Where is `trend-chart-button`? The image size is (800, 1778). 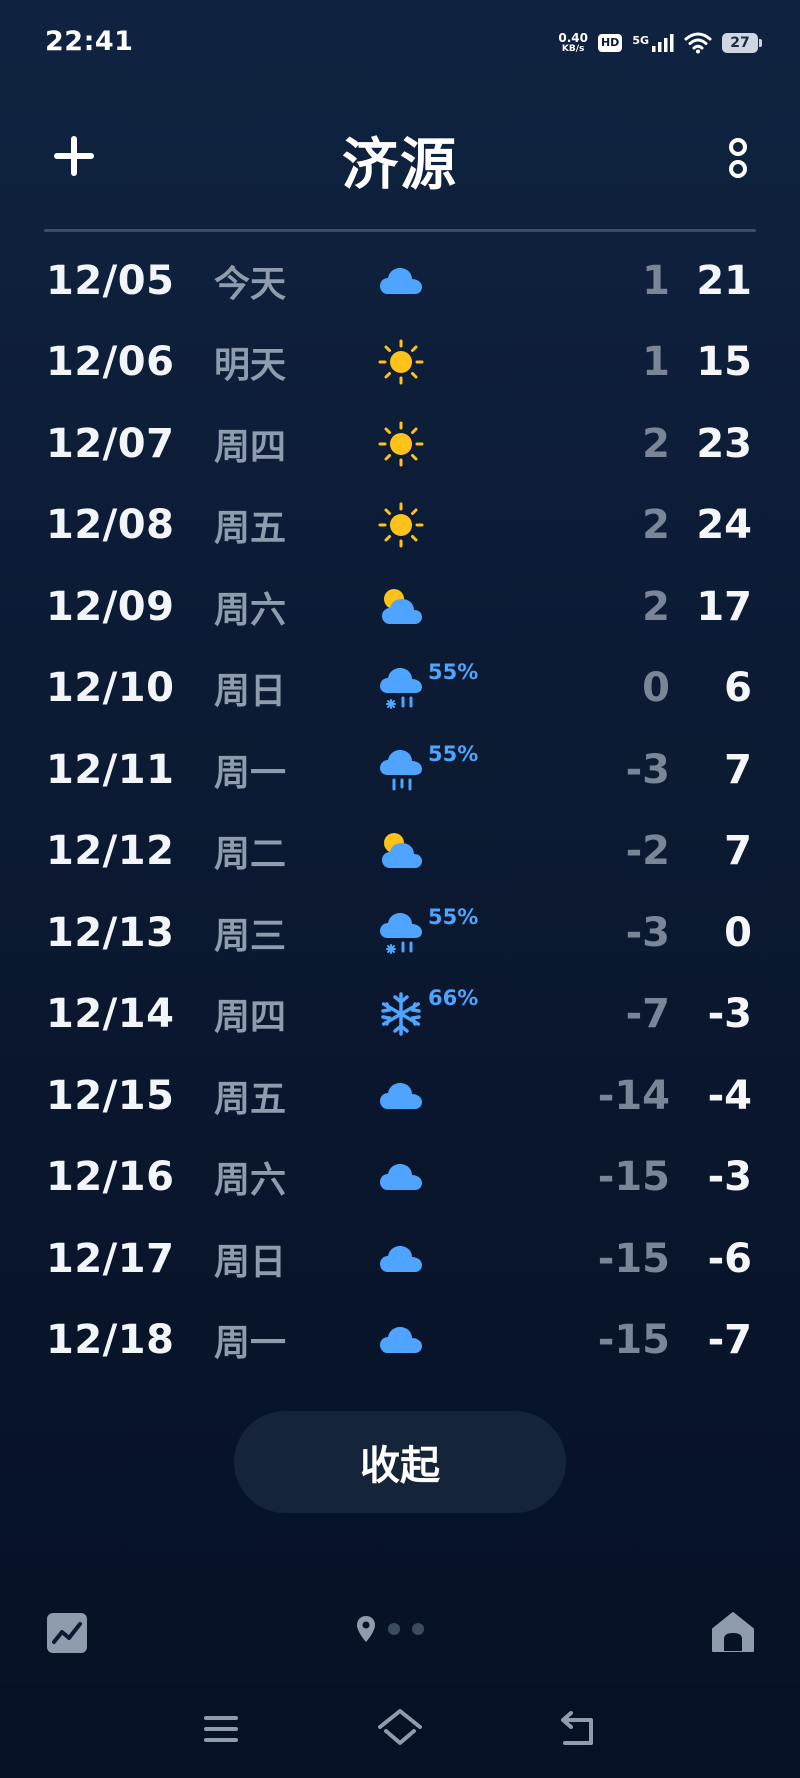
trend-chart-button is located at coordinates (67, 1633).